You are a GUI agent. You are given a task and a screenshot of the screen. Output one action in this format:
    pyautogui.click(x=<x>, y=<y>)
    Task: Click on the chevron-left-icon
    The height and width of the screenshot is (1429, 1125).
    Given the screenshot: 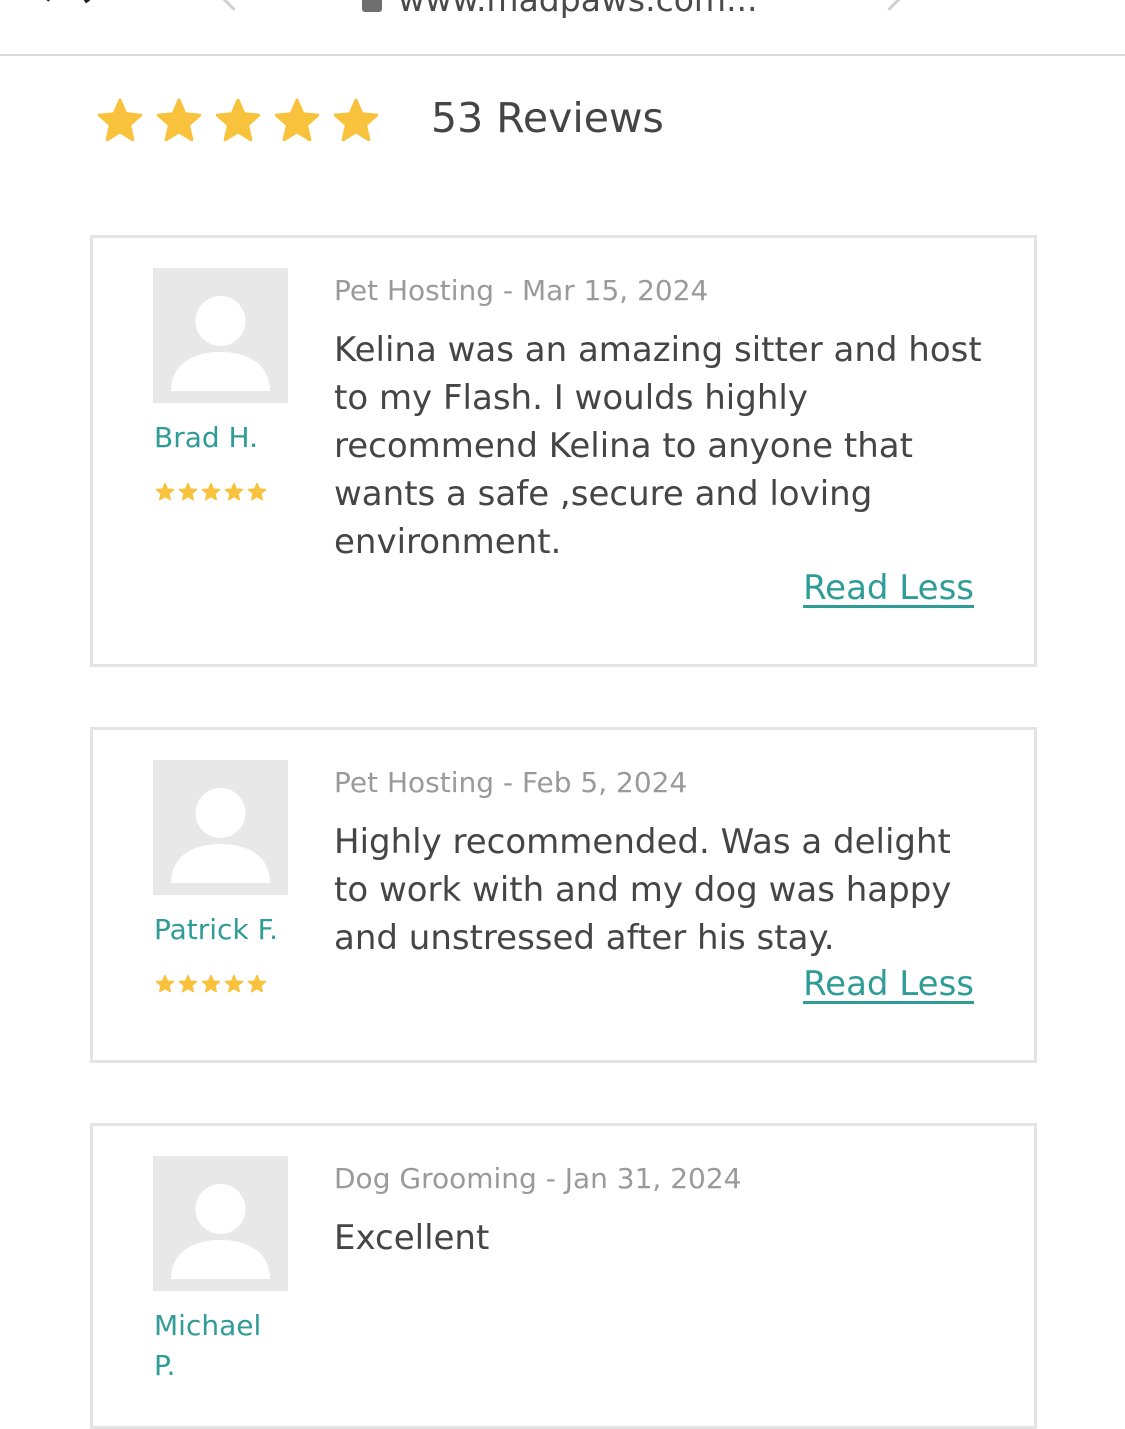 What is the action you would take?
    pyautogui.click(x=233, y=5)
    